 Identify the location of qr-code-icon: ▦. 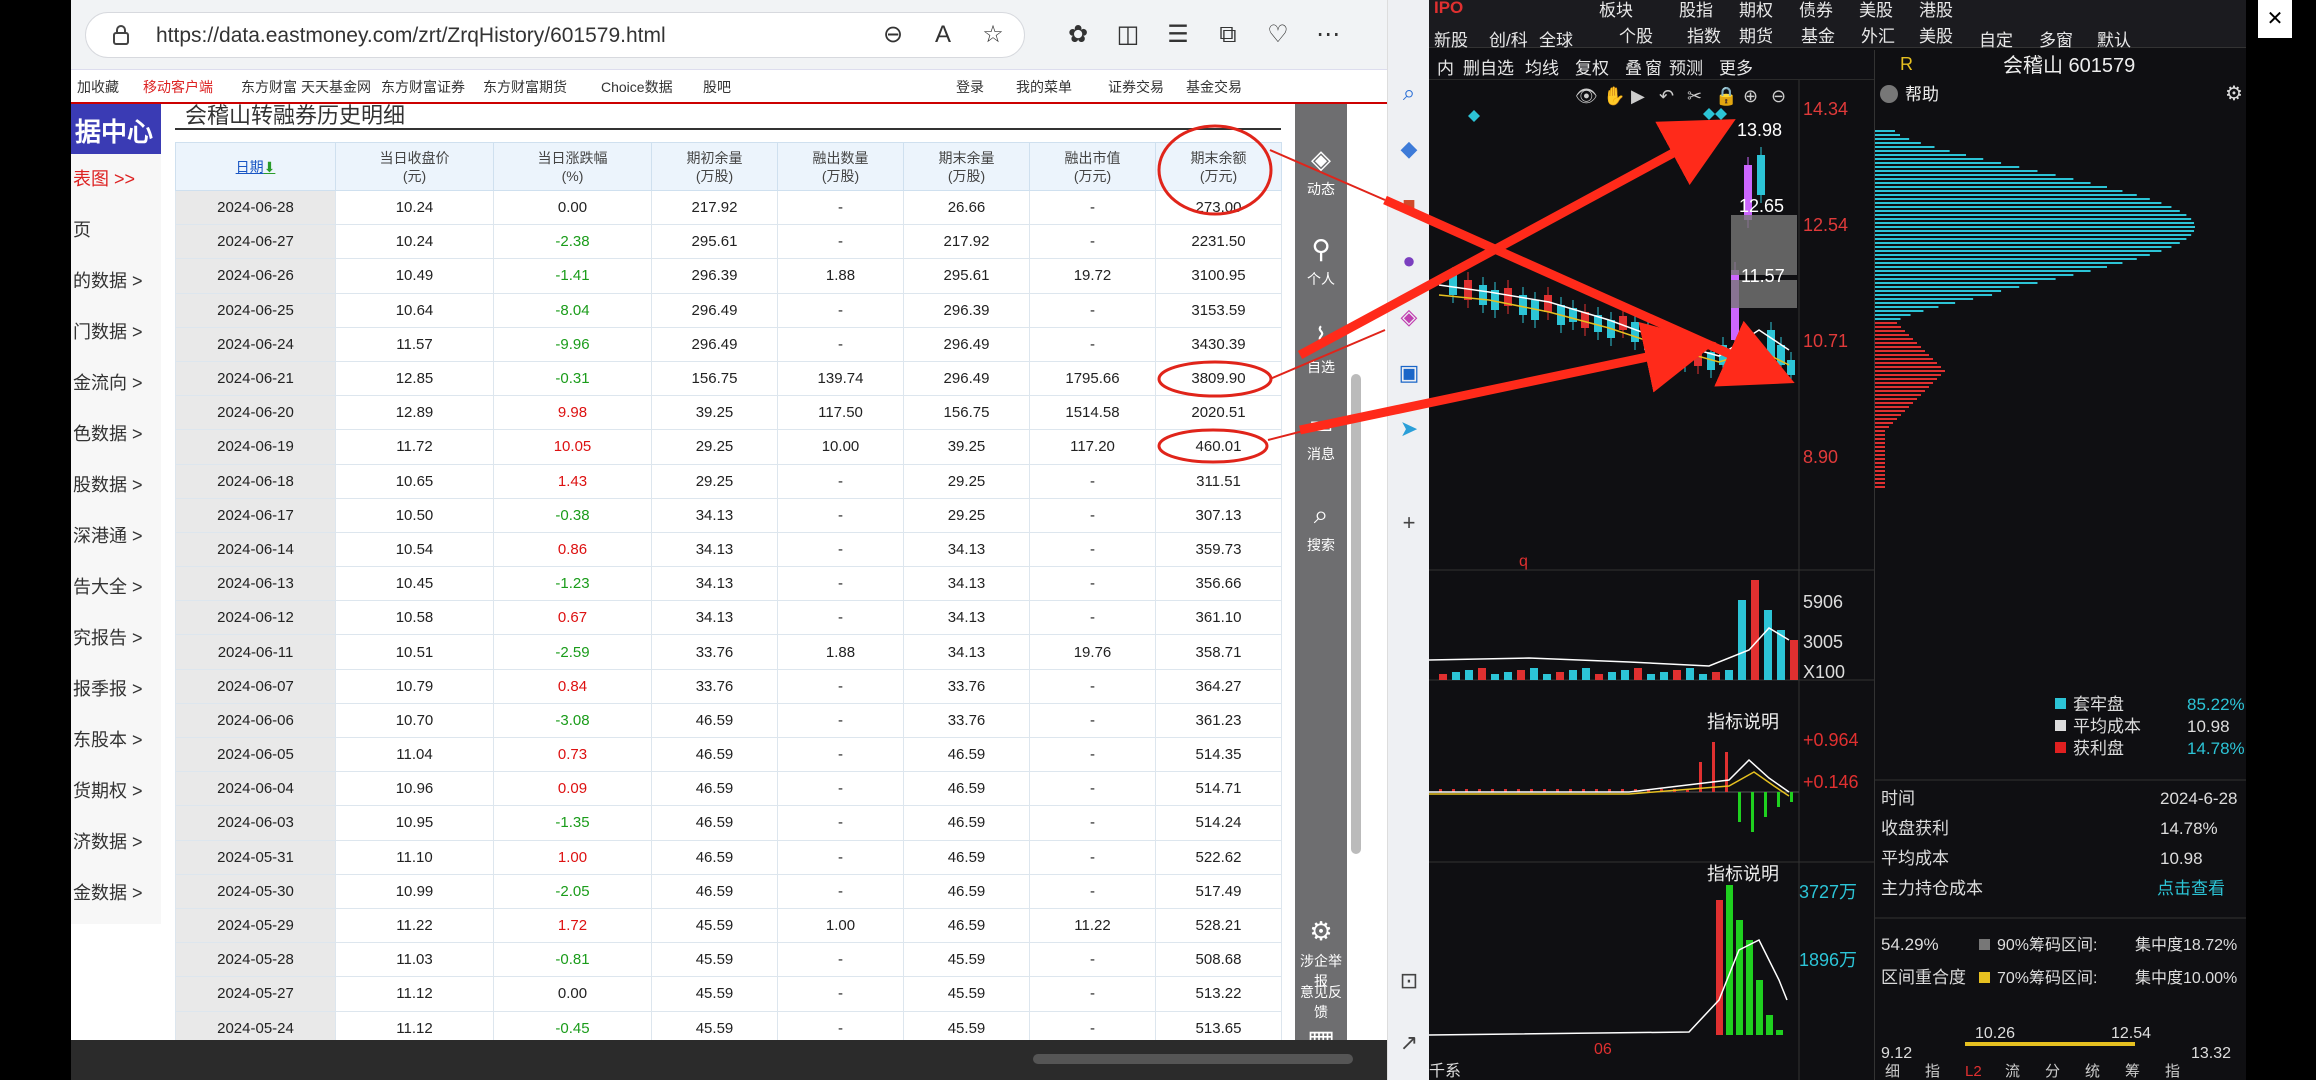
(1321, 1032).